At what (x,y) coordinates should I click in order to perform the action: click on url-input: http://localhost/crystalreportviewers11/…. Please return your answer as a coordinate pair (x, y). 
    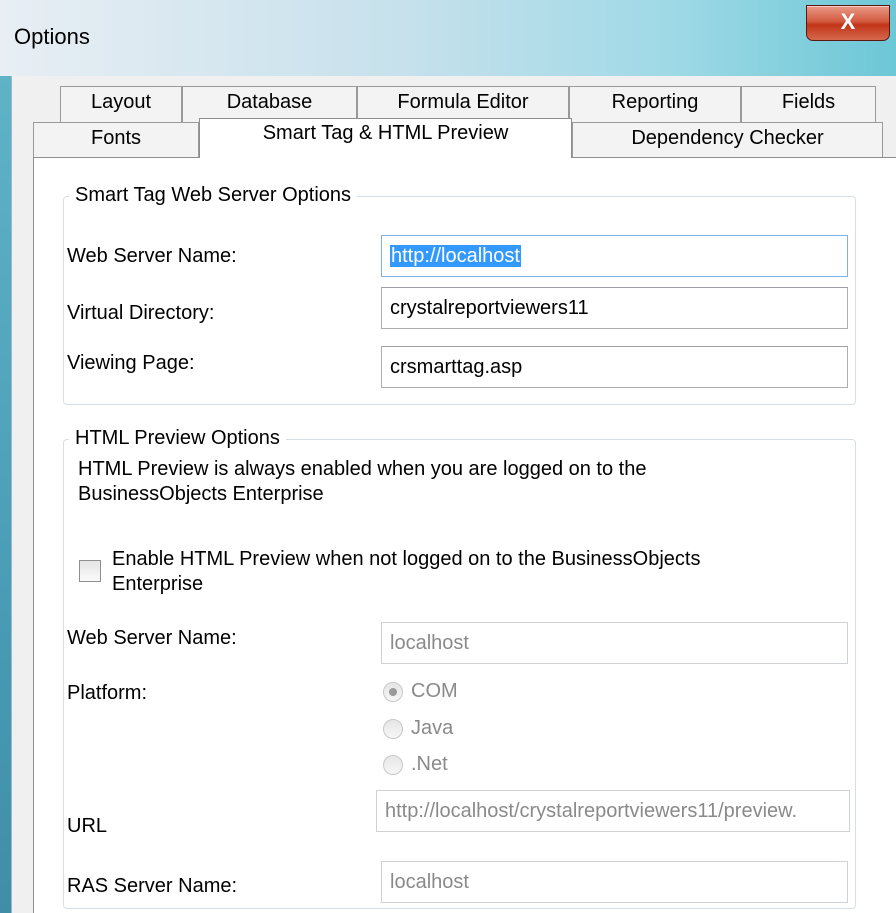
    Looking at the image, I should click on (613, 811).